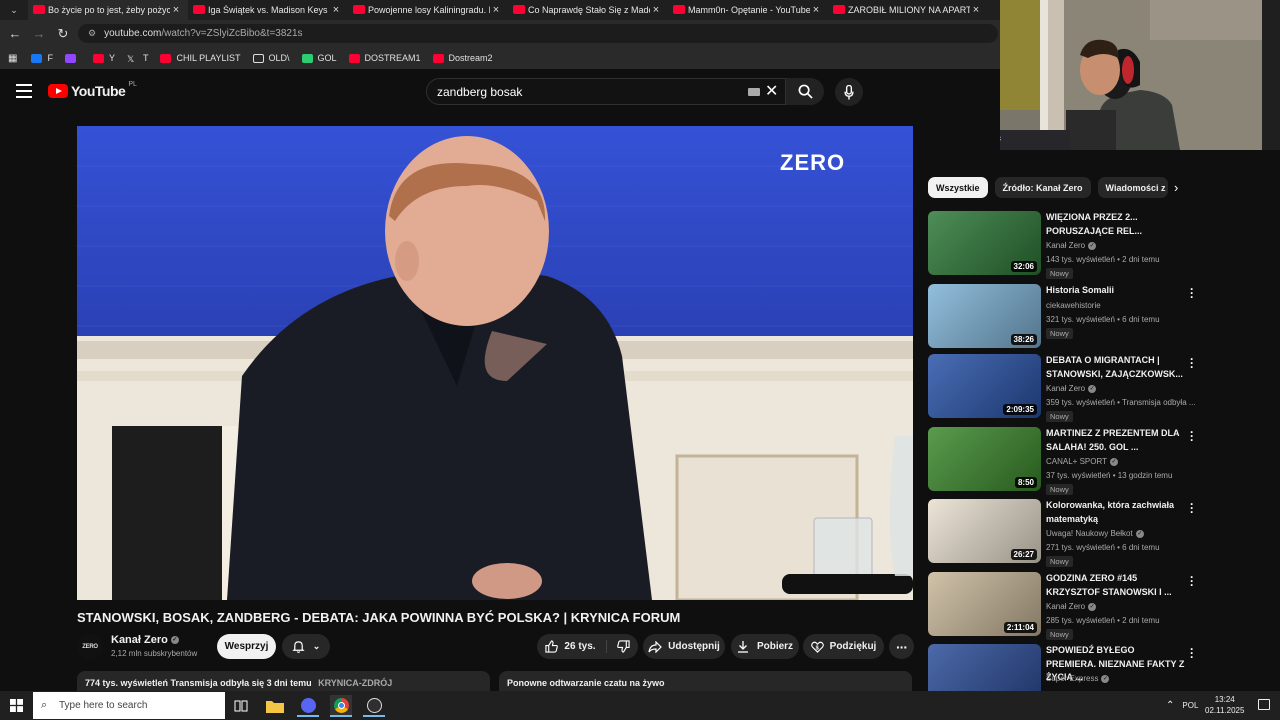 Image resolution: width=1280 pixels, height=720 pixels. What do you see at coordinates (849, 92) in the screenshot?
I see `voice-search-button` at bounding box center [849, 92].